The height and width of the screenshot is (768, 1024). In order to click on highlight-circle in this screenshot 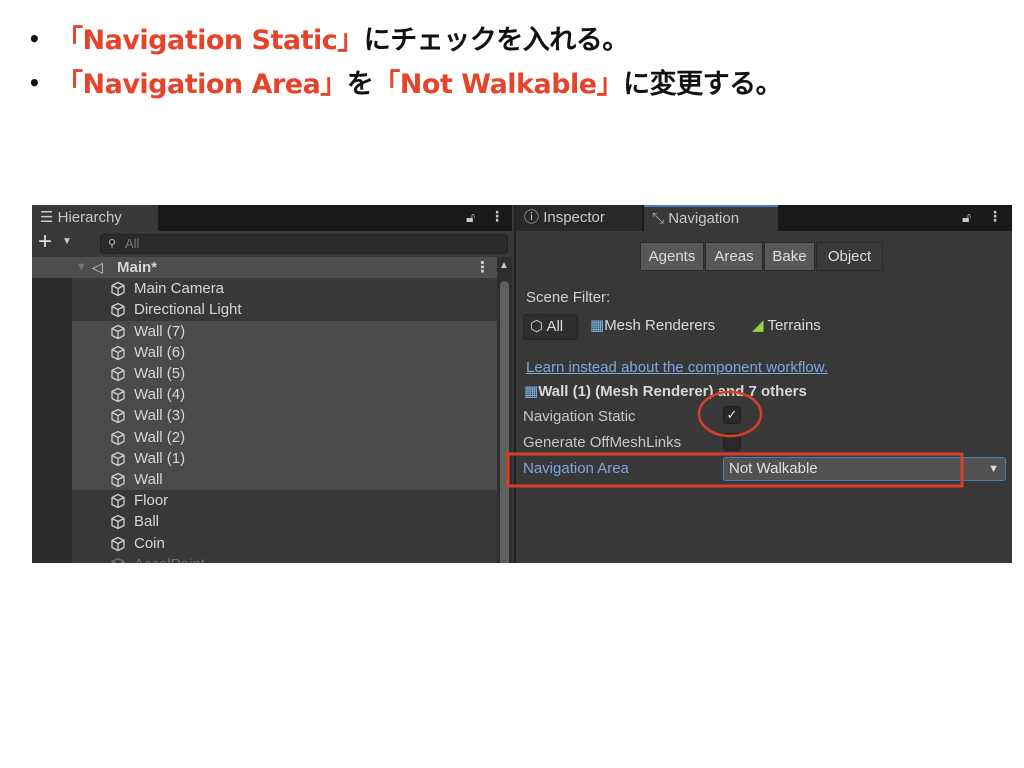, I will do `click(730, 414)`.